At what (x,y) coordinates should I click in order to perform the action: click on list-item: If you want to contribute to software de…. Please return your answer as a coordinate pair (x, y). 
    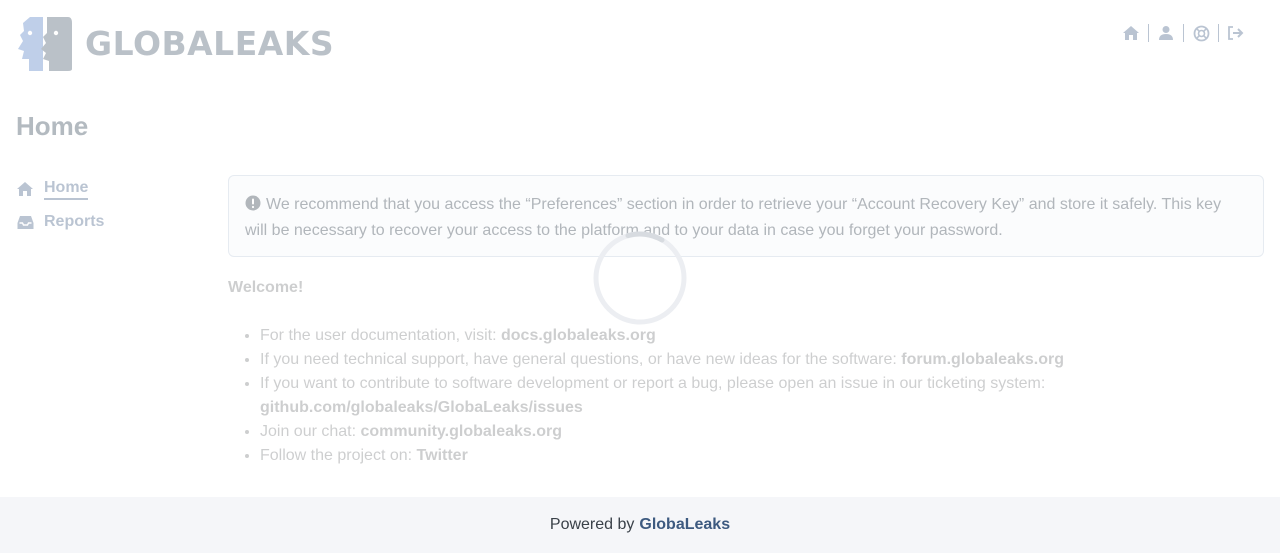
    Looking at the image, I should click on (762, 396).